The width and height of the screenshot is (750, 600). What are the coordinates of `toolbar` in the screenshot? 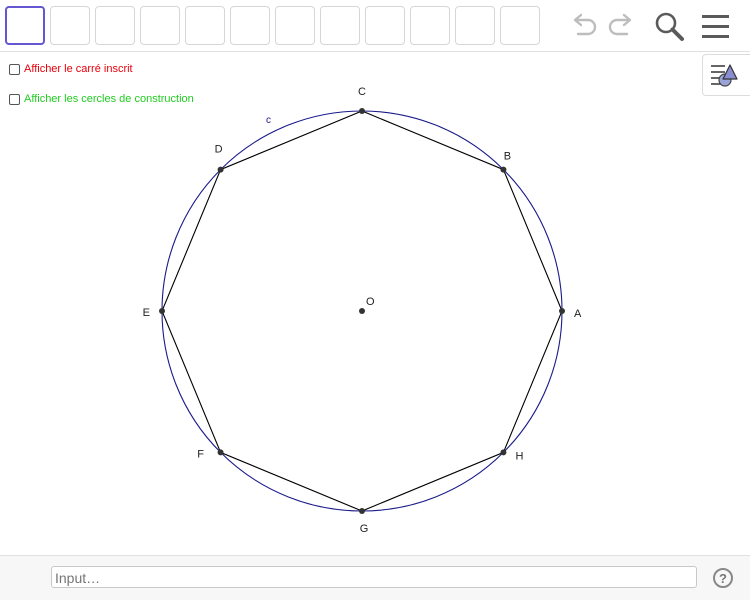 It's located at (375, 26).